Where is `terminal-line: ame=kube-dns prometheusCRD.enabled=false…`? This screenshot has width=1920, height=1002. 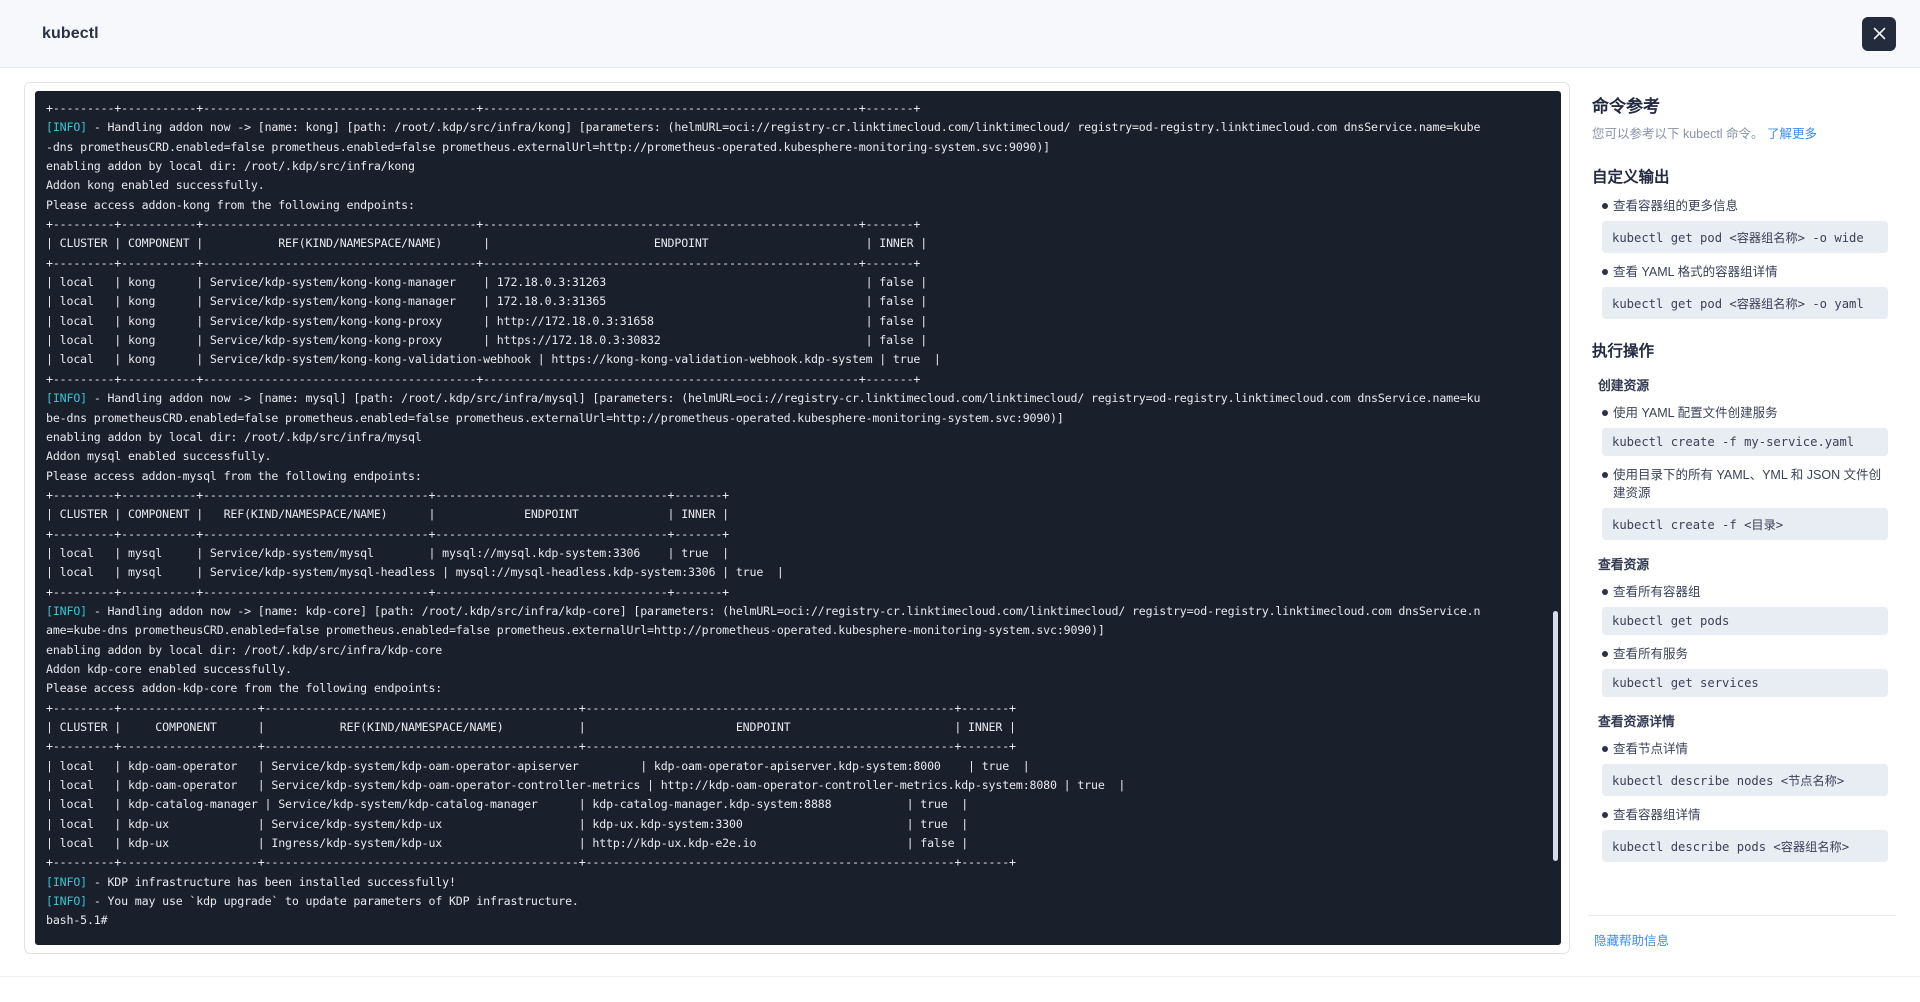
terminal-line: ame=kube-dns prometheusCRD.enabled=false… is located at coordinates (575, 630).